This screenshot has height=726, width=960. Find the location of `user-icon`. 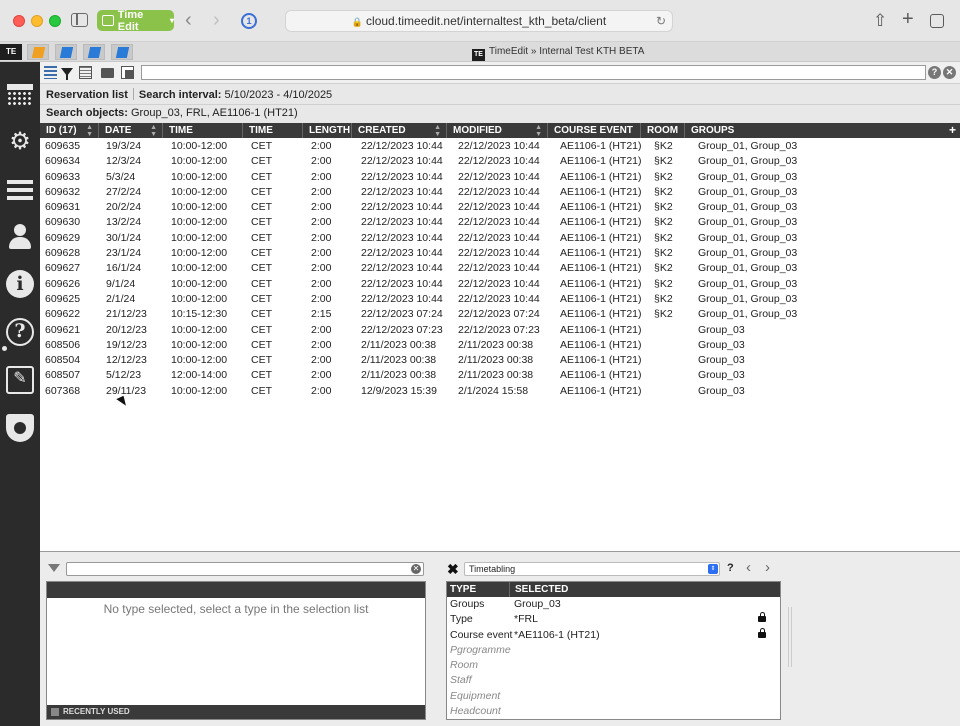

user-icon is located at coordinates (20, 236).